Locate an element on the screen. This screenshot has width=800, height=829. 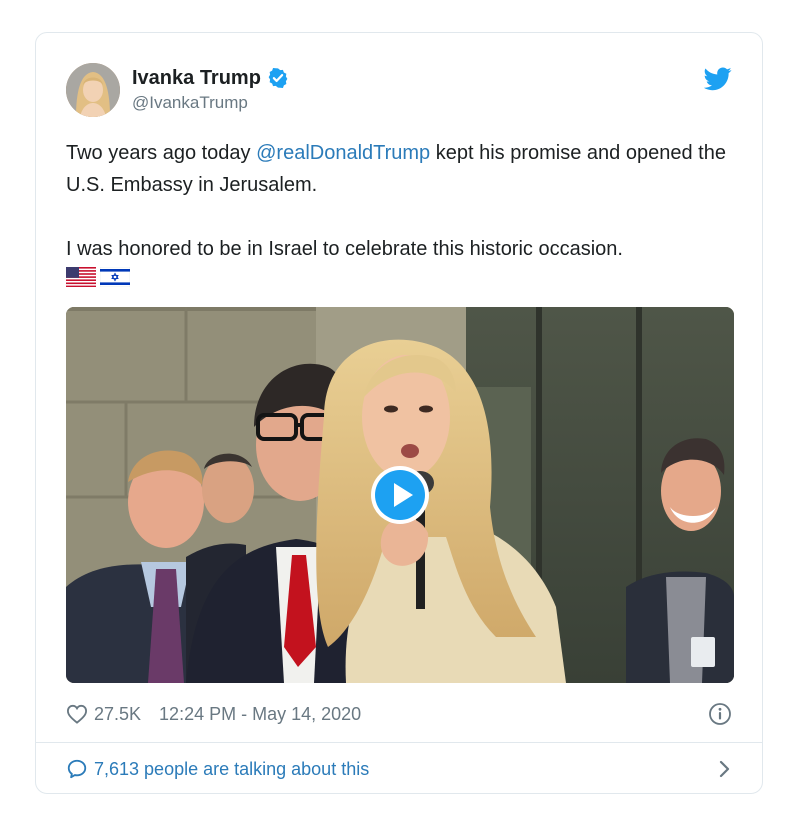
flag-emojis is located at coordinates (98, 277).